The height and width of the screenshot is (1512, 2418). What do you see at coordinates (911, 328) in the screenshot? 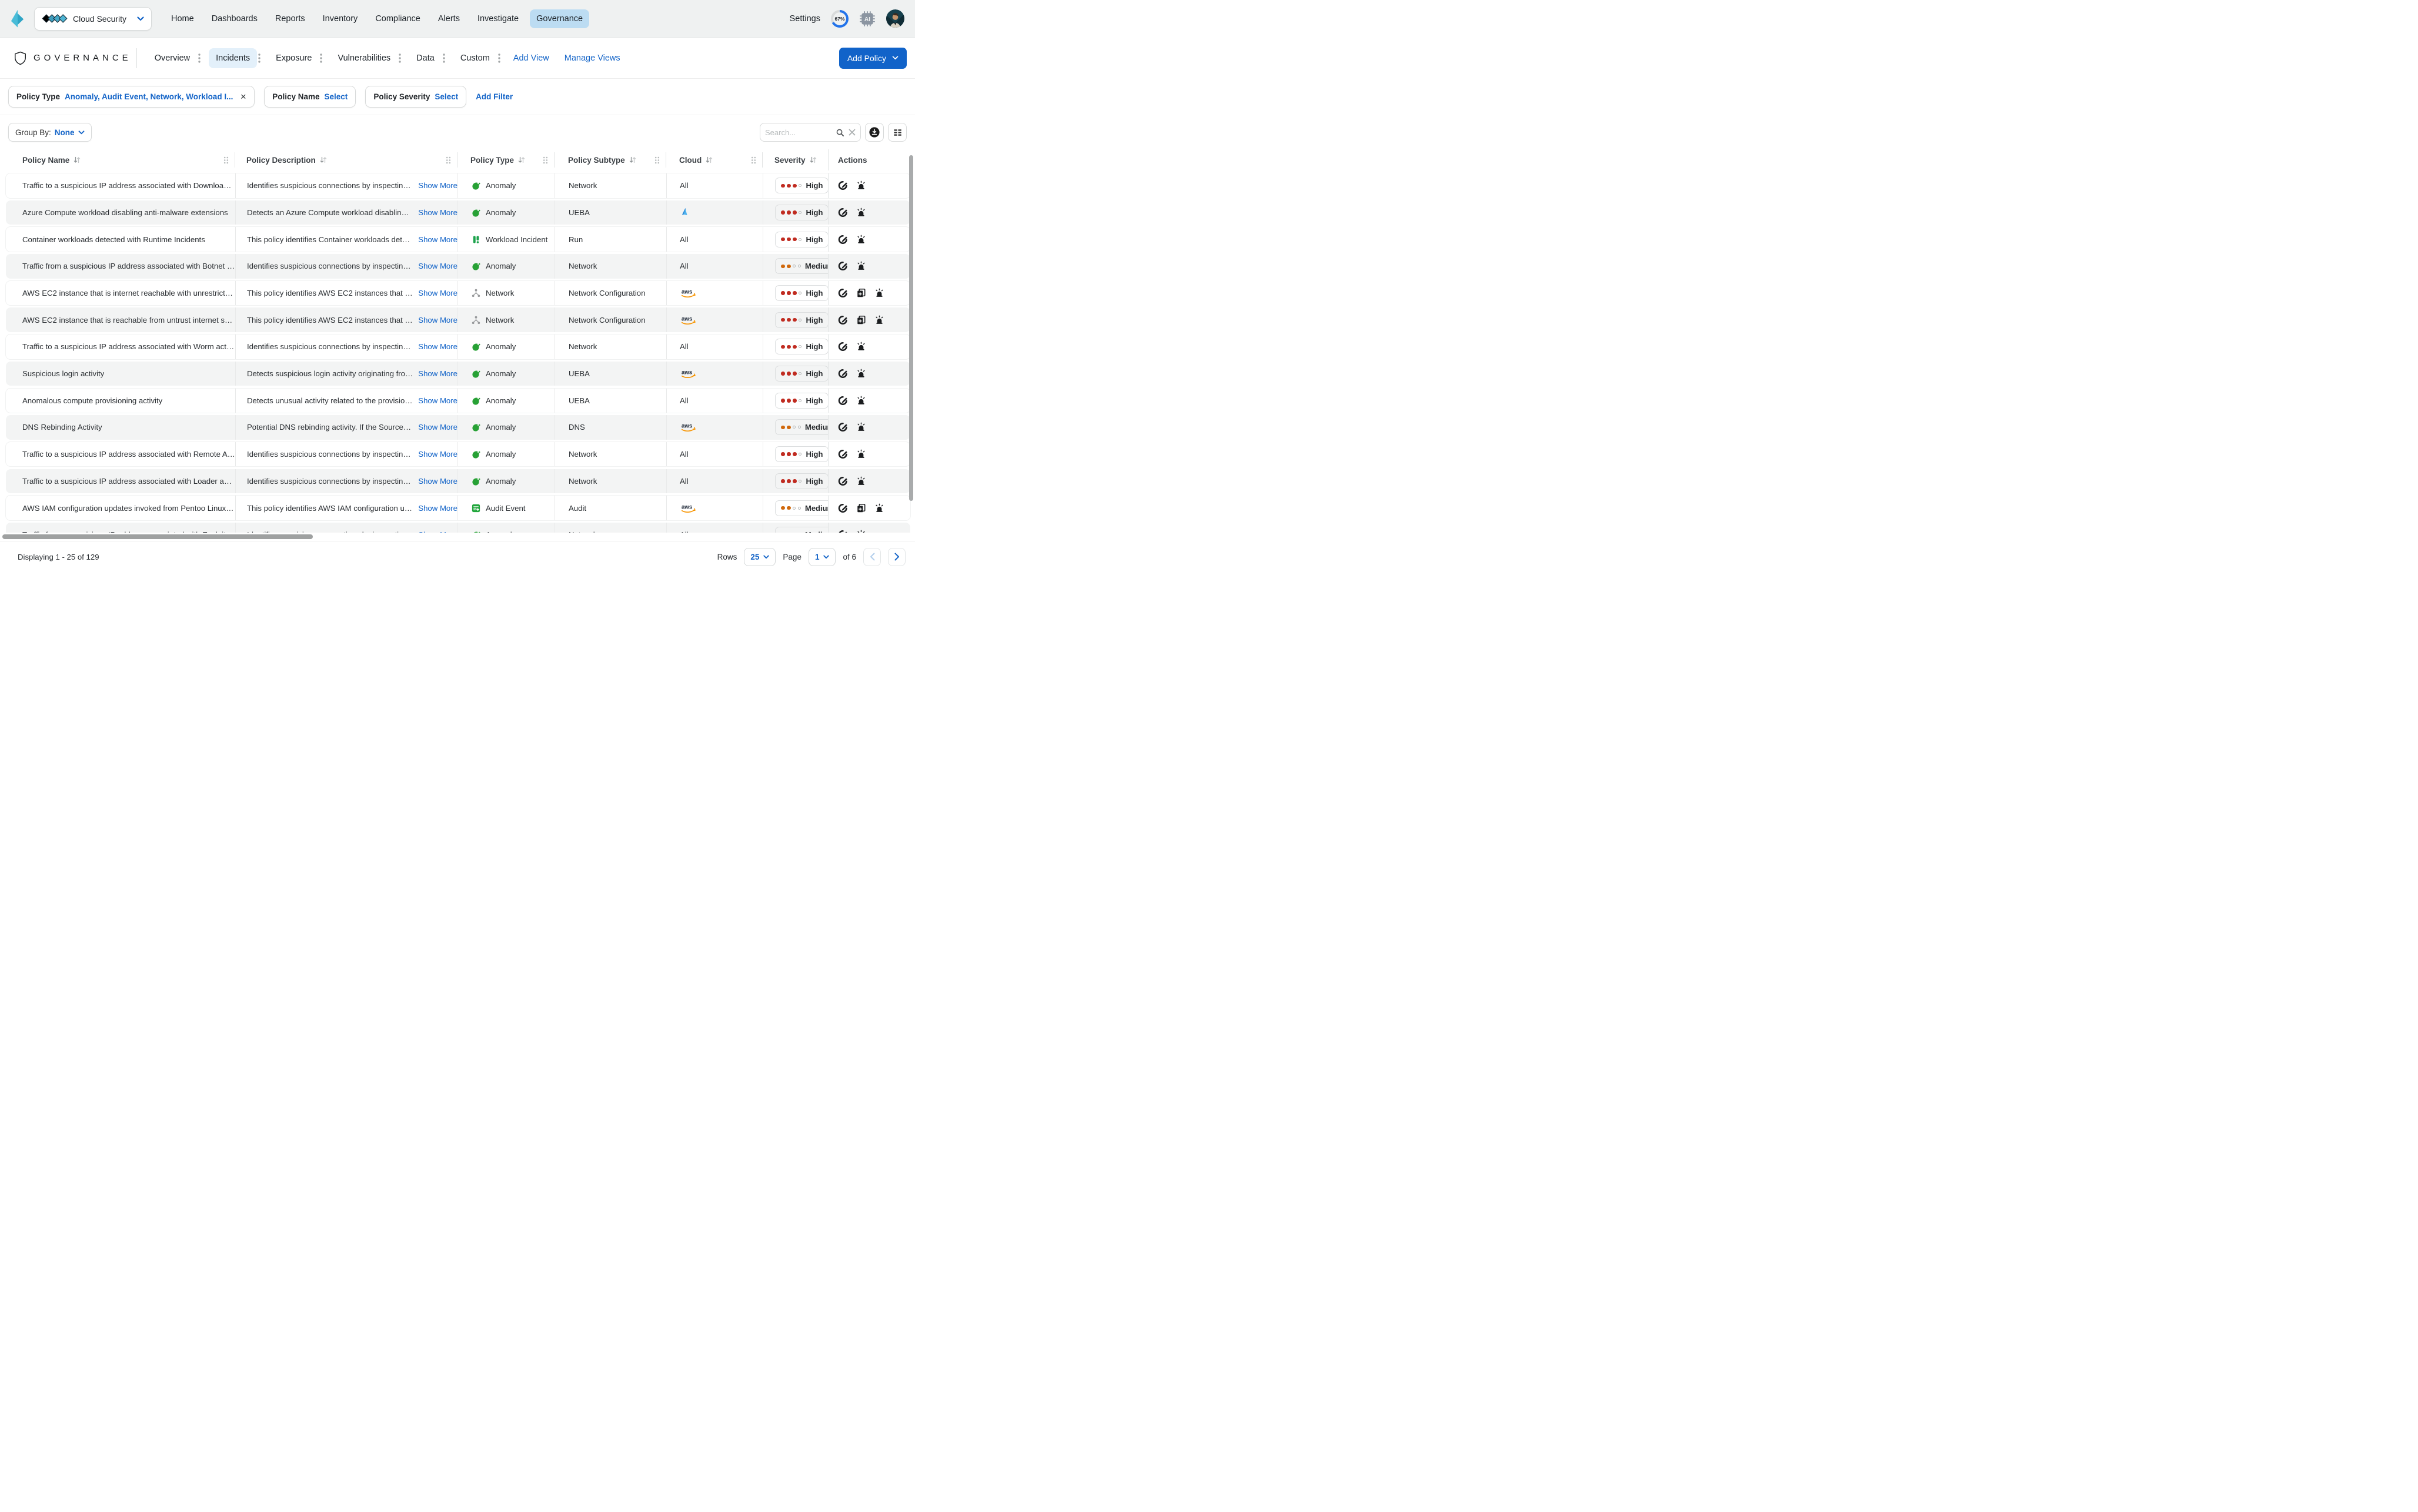
I see `vertical-scrollbar` at bounding box center [911, 328].